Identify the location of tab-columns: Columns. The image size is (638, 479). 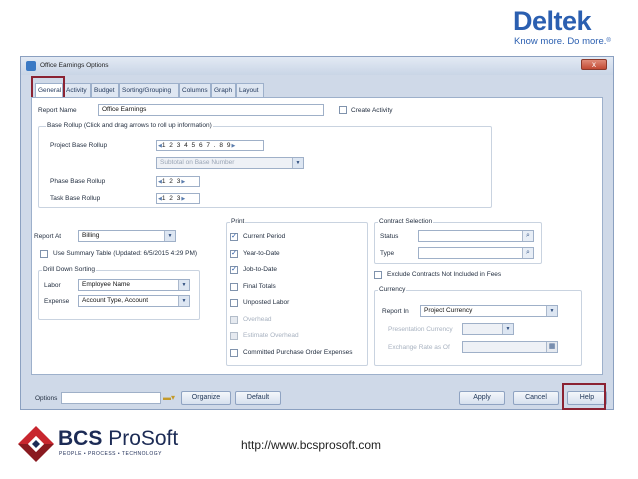
(195, 90).